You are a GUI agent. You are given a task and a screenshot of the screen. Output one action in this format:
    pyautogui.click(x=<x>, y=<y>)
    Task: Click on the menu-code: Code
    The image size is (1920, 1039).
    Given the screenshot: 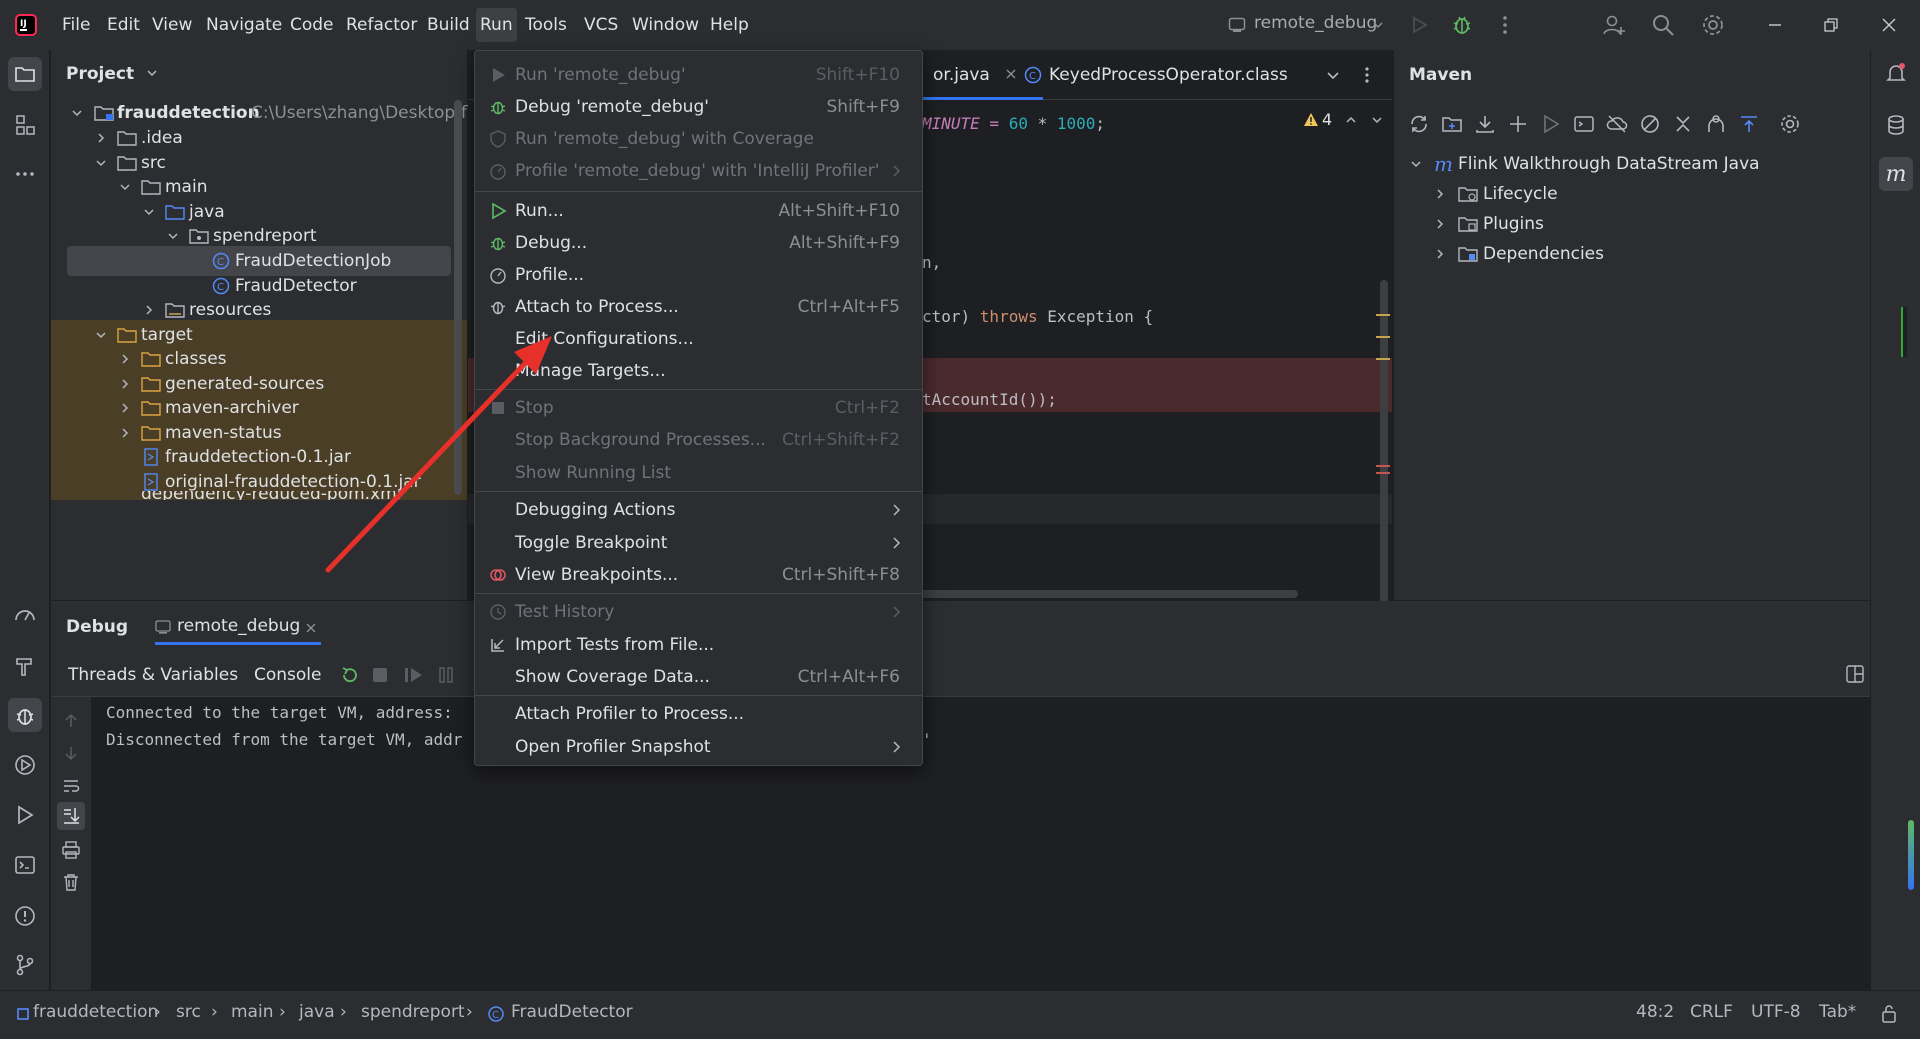 What is the action you would take?
    pyautogui.click(x=312, y=25)
    